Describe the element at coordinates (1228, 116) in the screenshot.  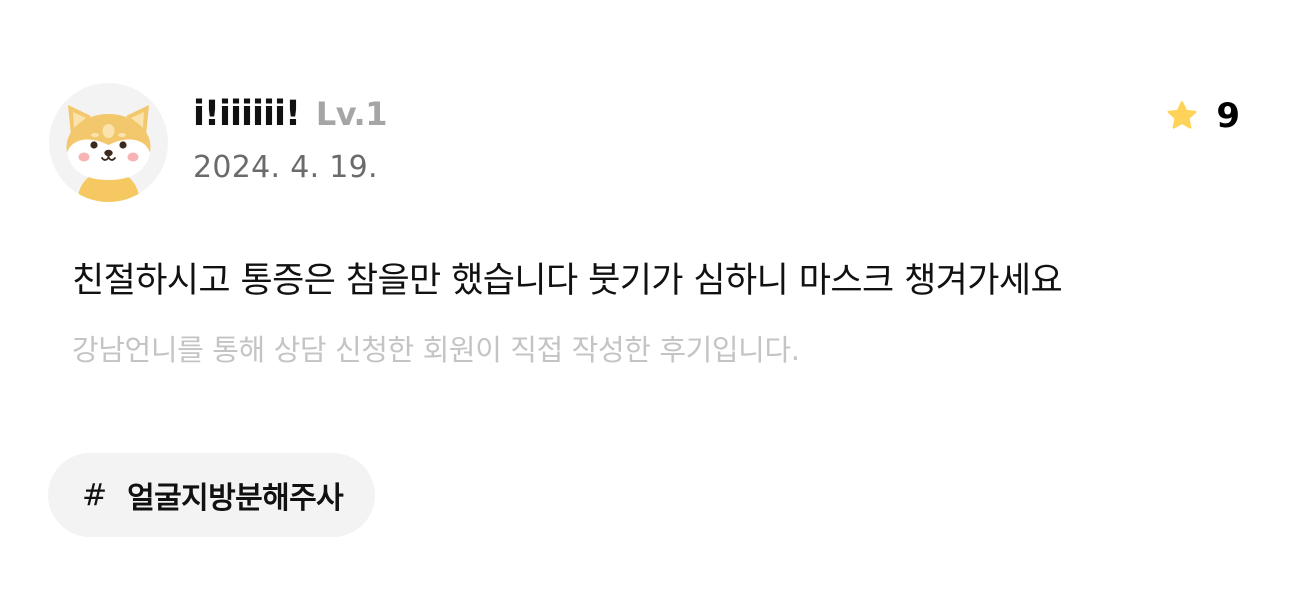
I see `rating-value: 9` at that location.